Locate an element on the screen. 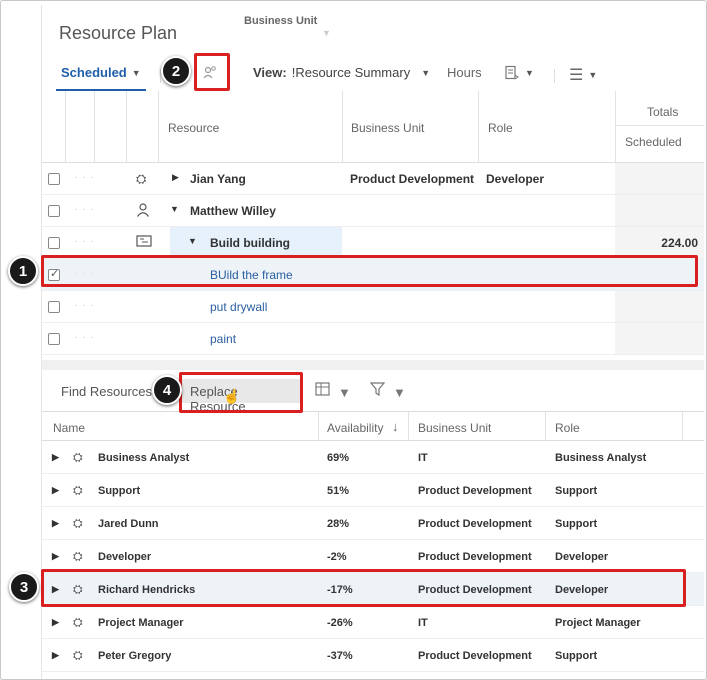  tab-find-resources: Find Resources is located at coordinates (106, 391).